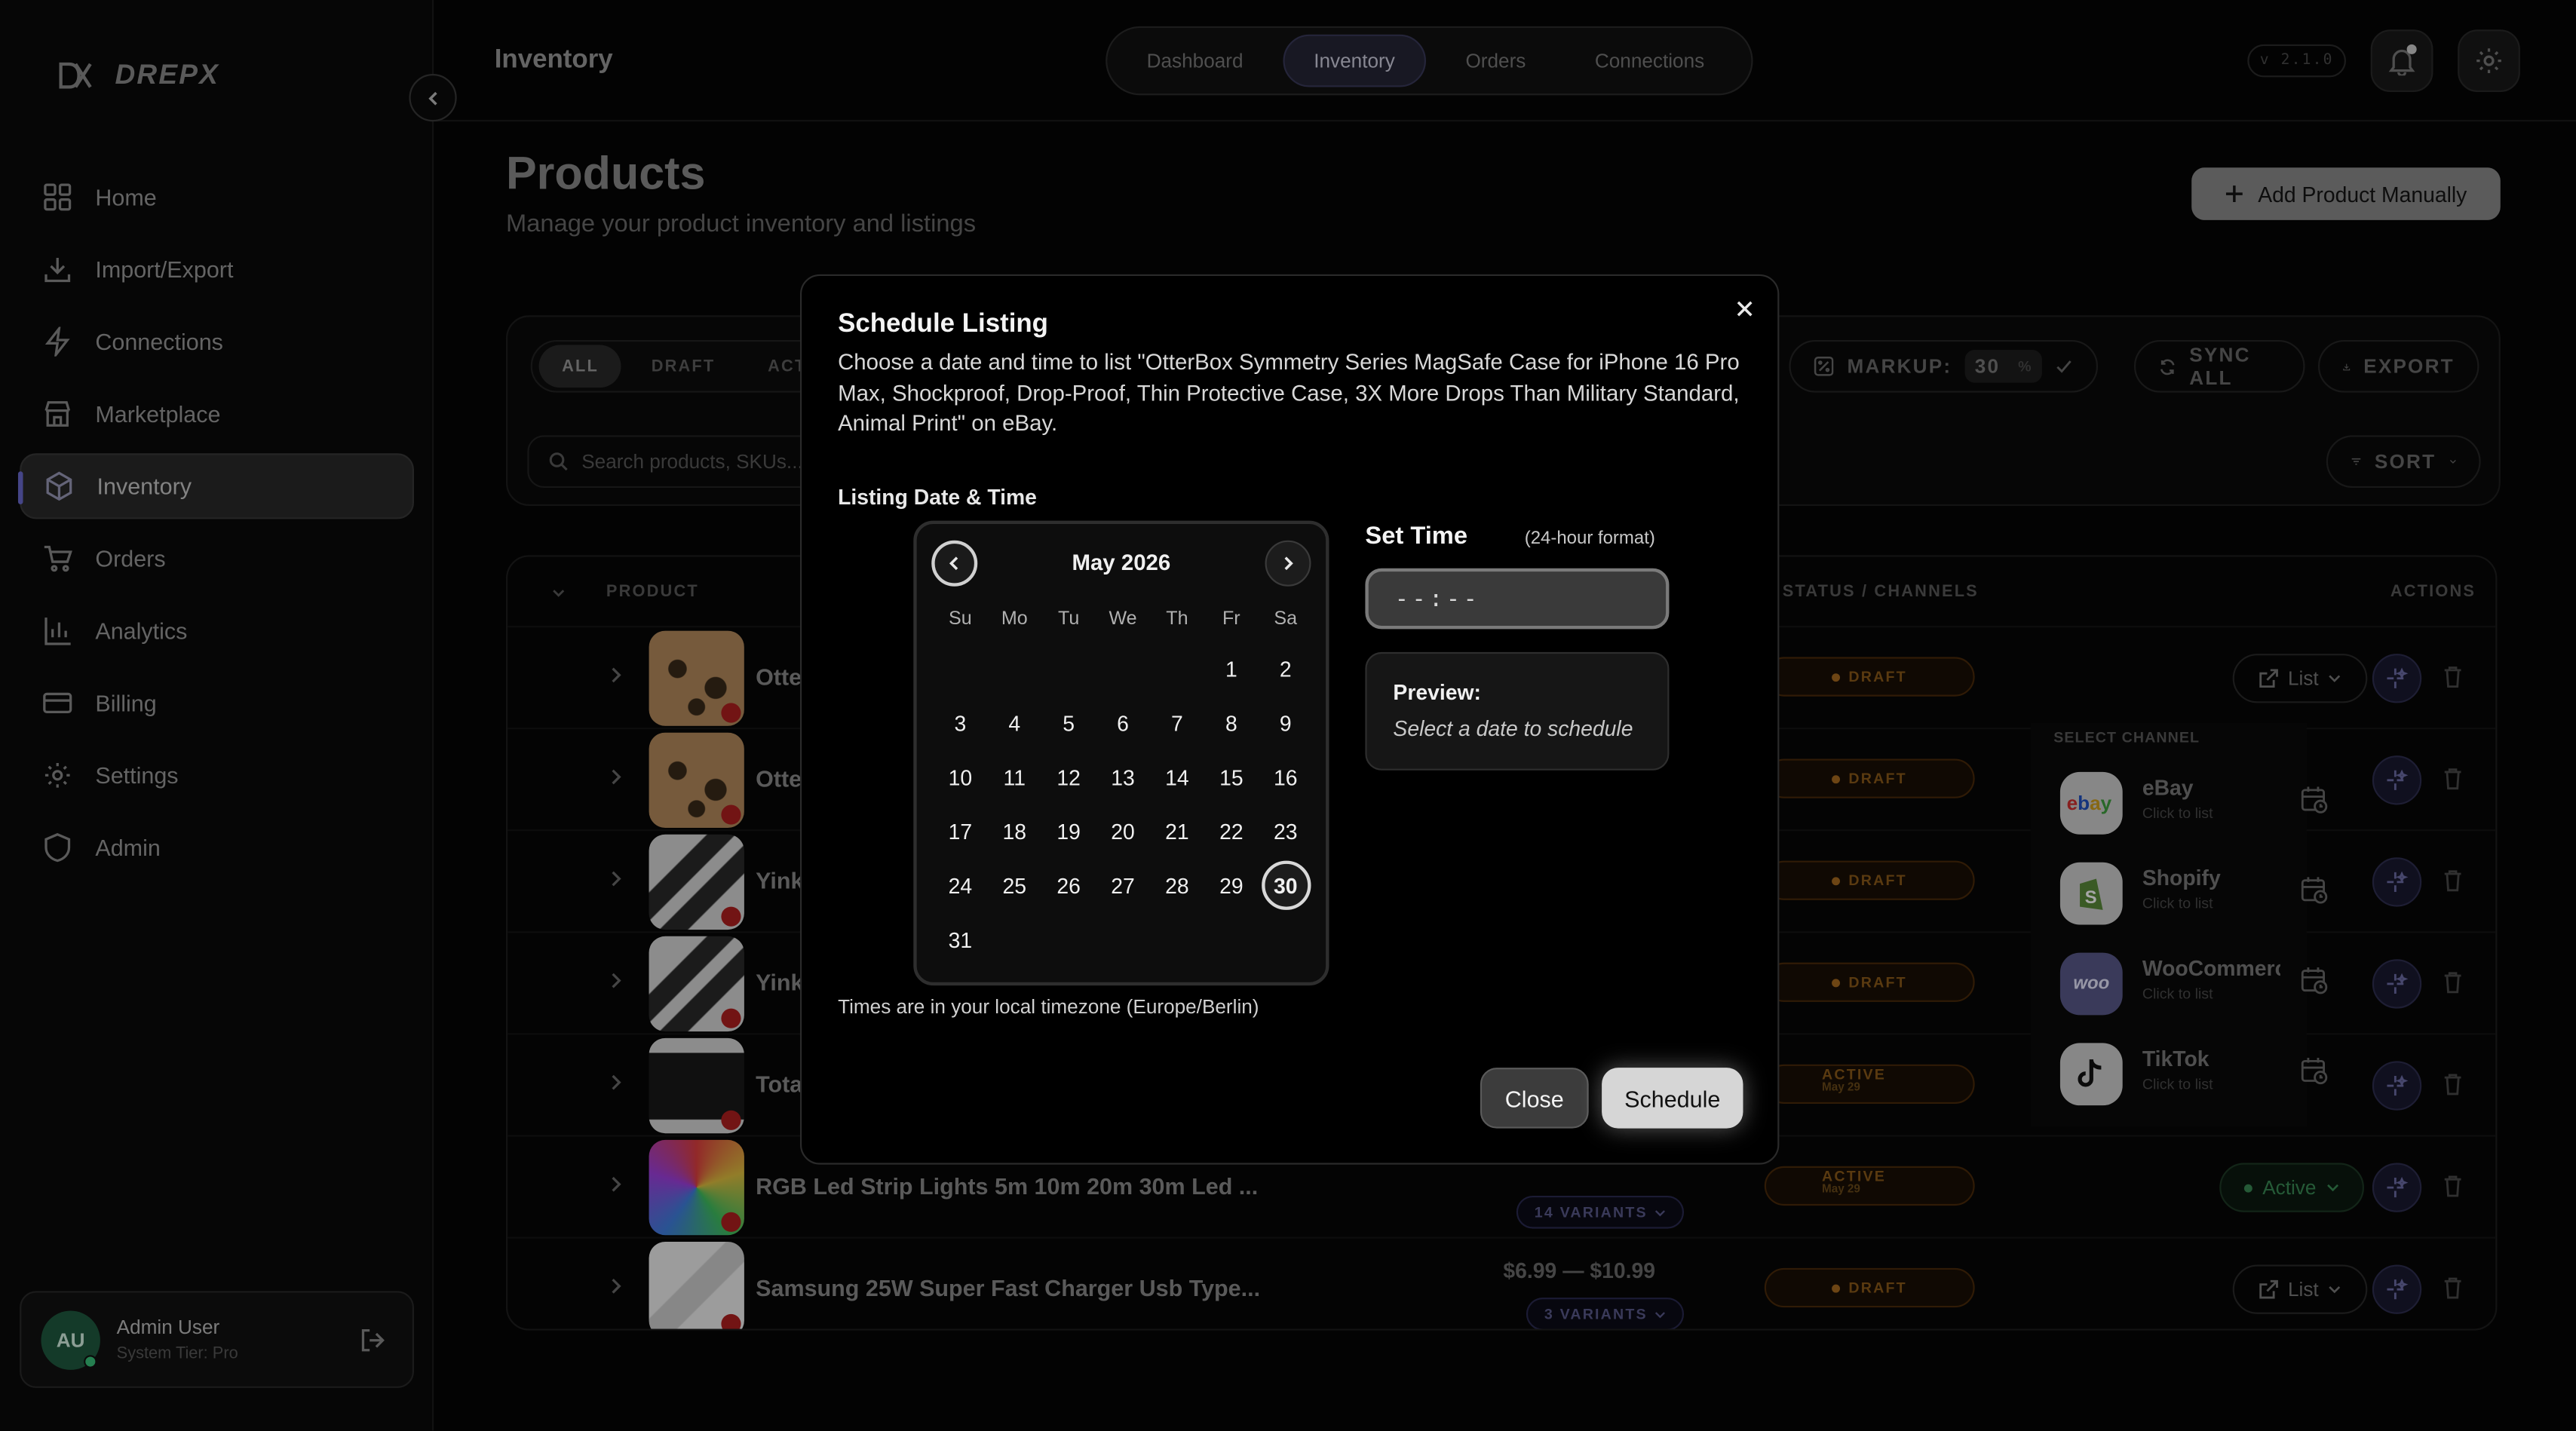 This screenshot has width=2576, height=1431. What do you see at coordinates (2193, 892) in the screenshot?
I see `channel-shopify: S Shopify Click to list` at bounding box center [2193, 892].